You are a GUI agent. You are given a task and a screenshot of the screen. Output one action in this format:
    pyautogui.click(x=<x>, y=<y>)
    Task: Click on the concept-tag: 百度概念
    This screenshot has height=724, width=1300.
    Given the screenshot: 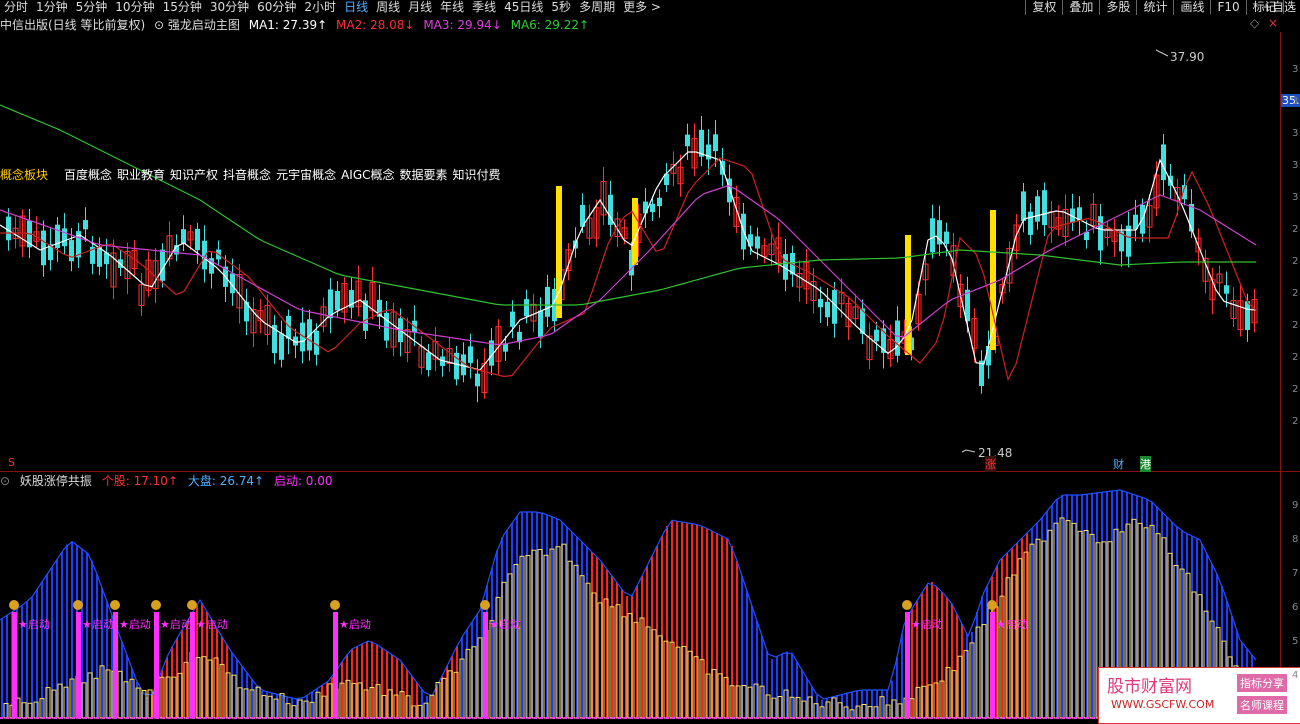 What is the action you would take?
    pyautogui.click(x=88, y=175)
    